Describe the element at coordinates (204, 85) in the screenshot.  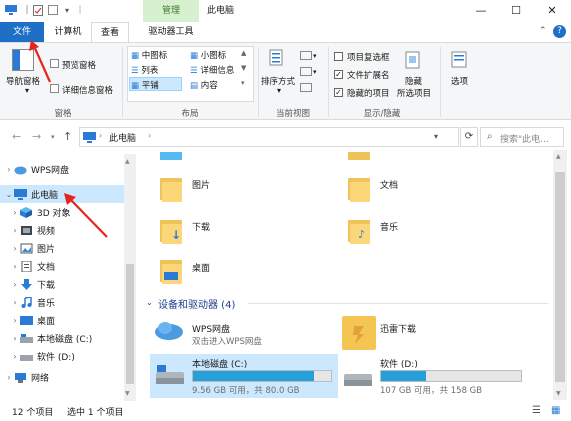
I see `layout-content: ▤ 内容` at that location.